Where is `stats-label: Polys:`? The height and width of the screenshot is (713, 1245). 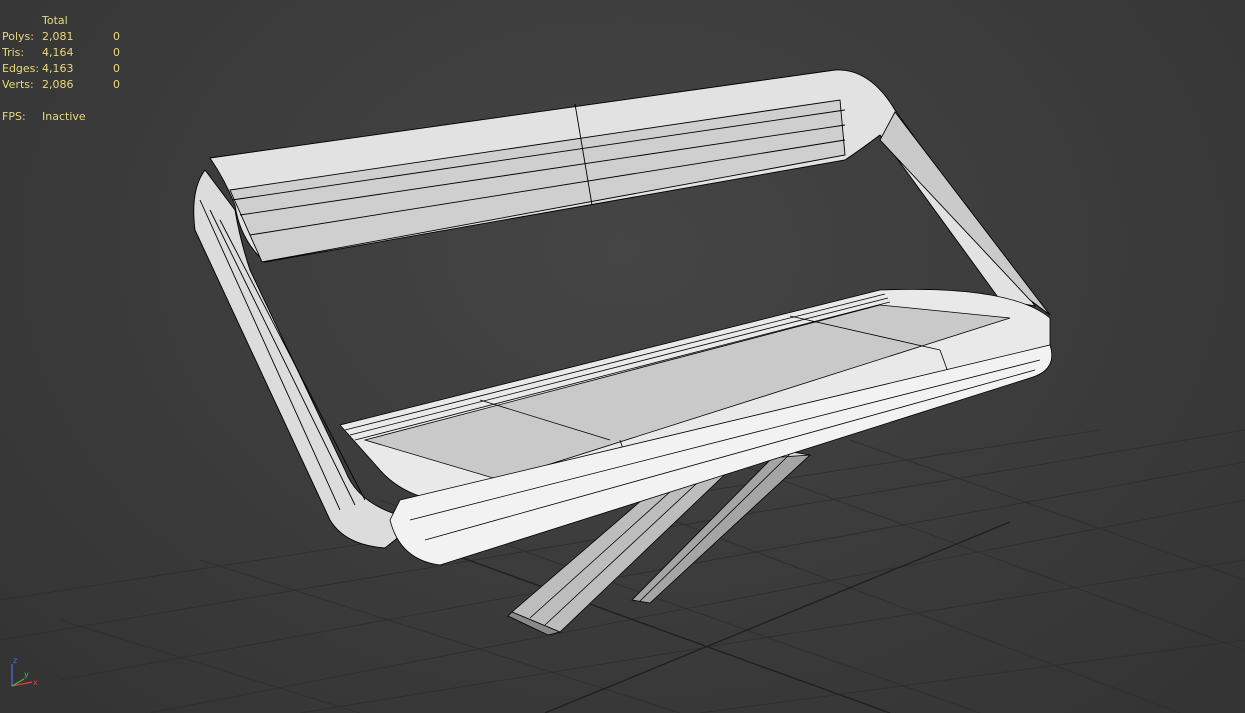 stats-label: Polys: is located at coordinates (18, 36).